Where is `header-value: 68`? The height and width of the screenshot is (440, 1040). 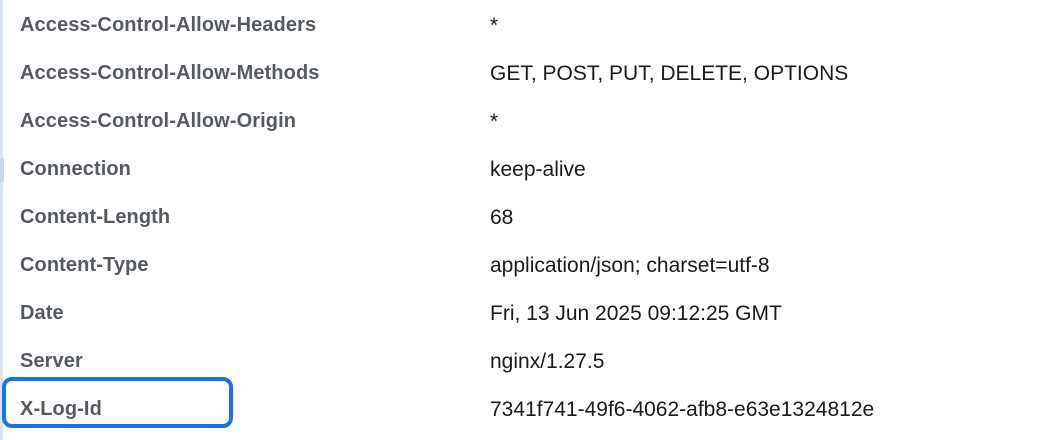 header-value: 68 is located at coordinates (501, 218).